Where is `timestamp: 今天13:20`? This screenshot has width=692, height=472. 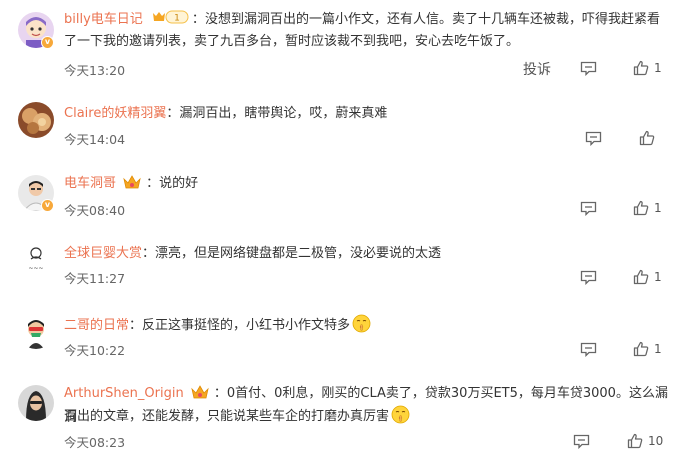
timestamp: 今天13:20 is located at coordinates (95, 70).